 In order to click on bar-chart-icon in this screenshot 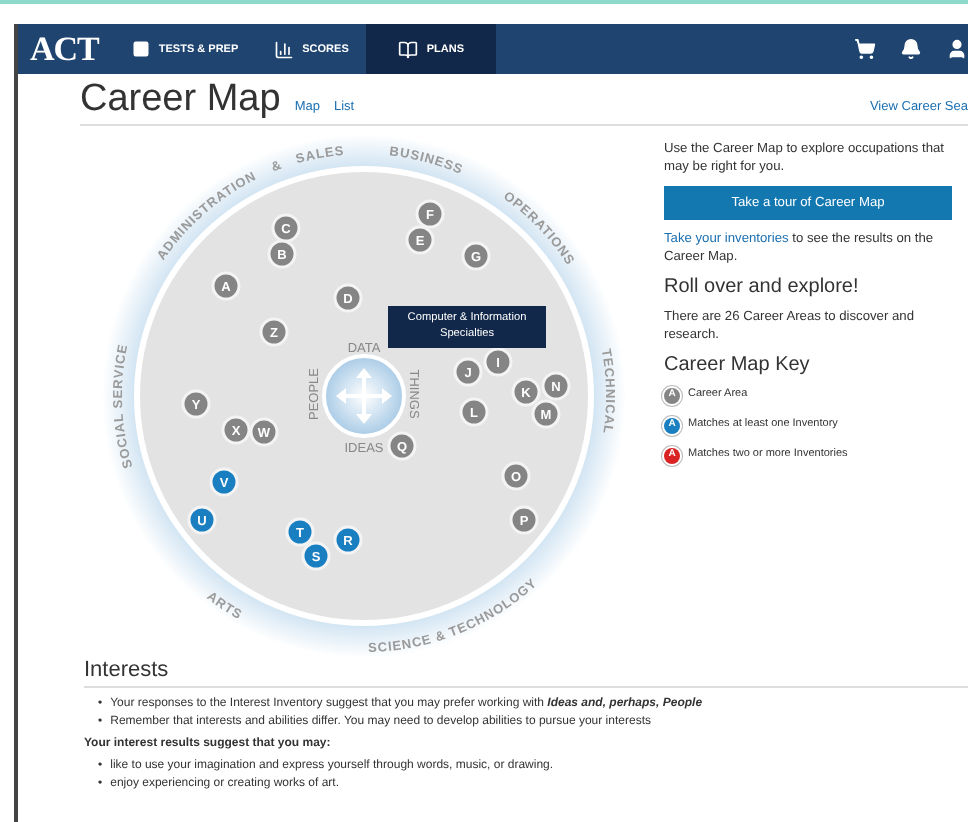, I will do `click(284, 49)`.